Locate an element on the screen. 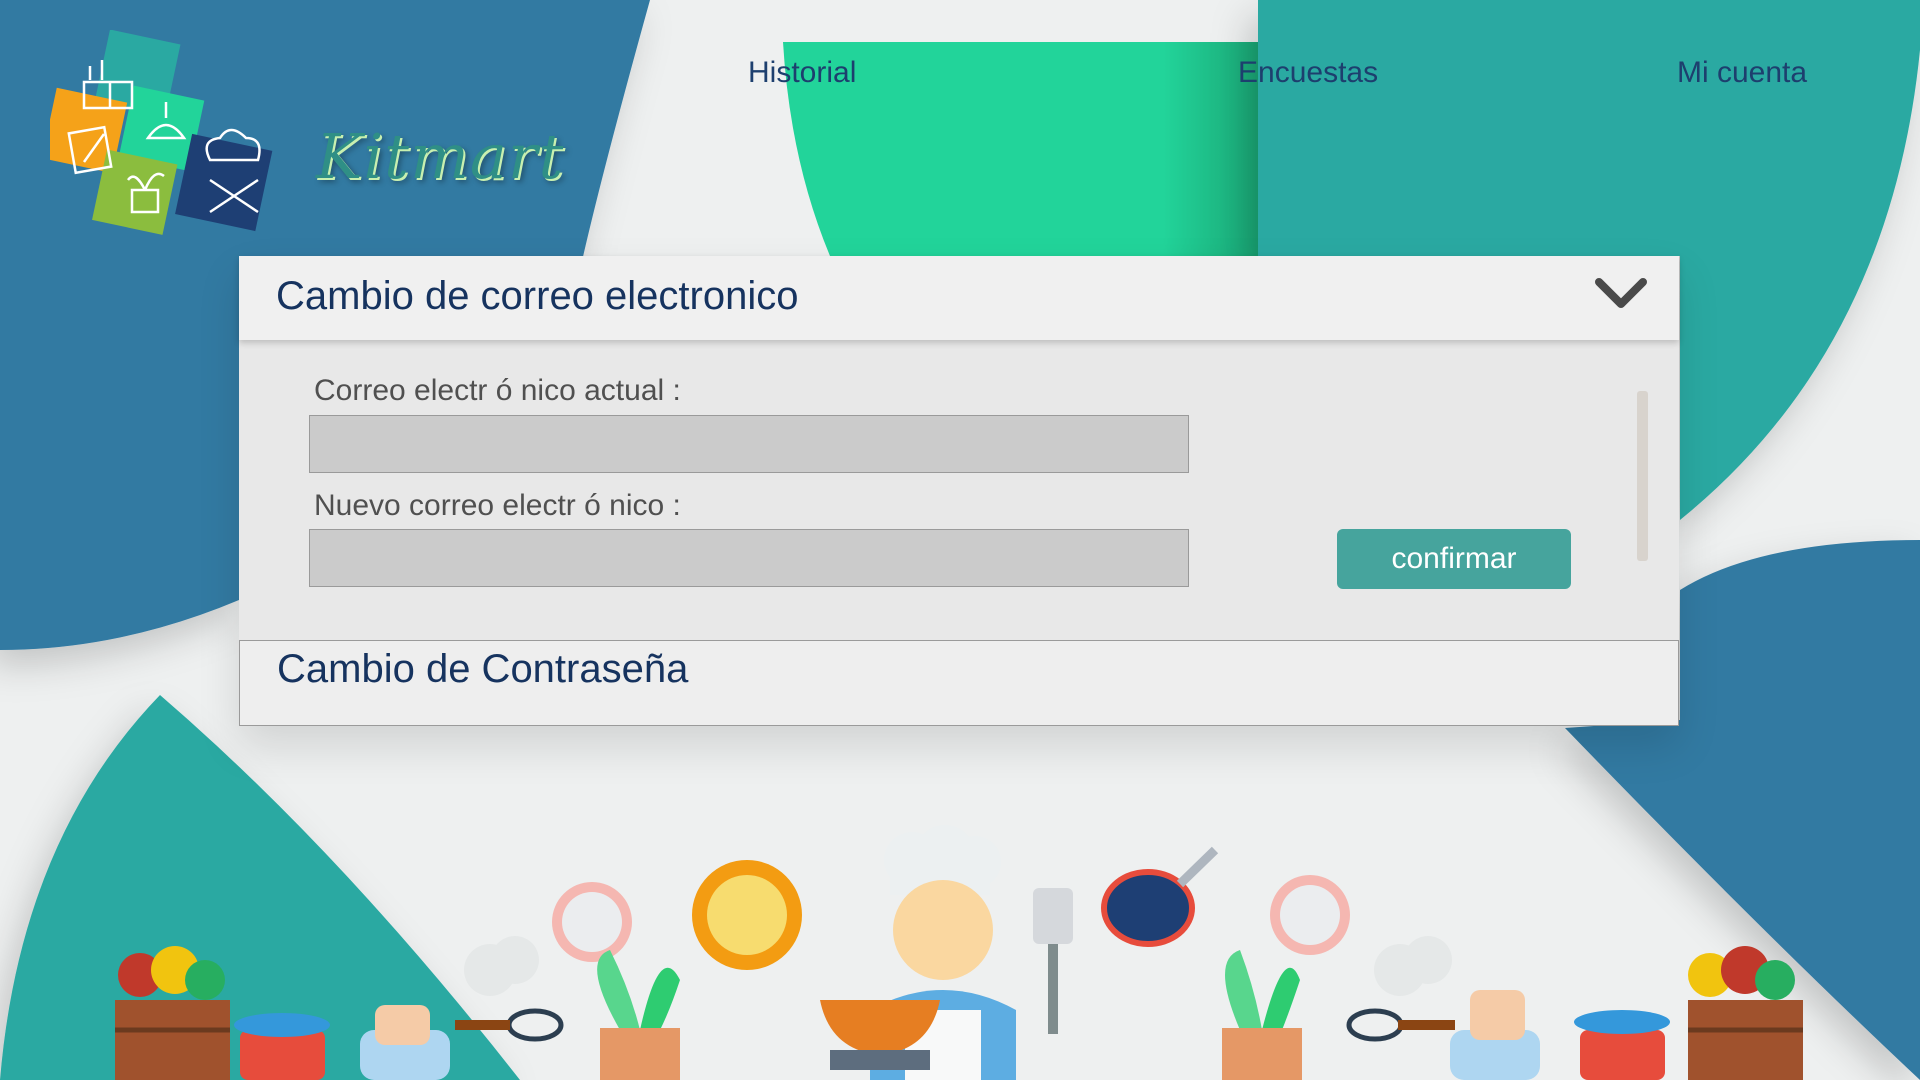 The image size is (1920, 1080). logo-tiles is located at coordinates (161, 132).